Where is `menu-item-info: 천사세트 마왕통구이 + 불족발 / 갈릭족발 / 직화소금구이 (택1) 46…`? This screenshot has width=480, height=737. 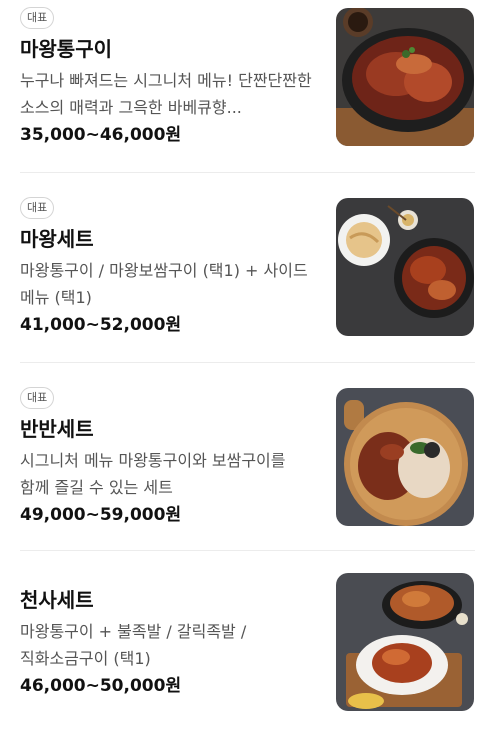
menu-item-info: 천사세트 마왕통구이 + 불족발 / 갈릭족발 / 직화소금구이 (택1) 46… is located at coordinates (170, 642).